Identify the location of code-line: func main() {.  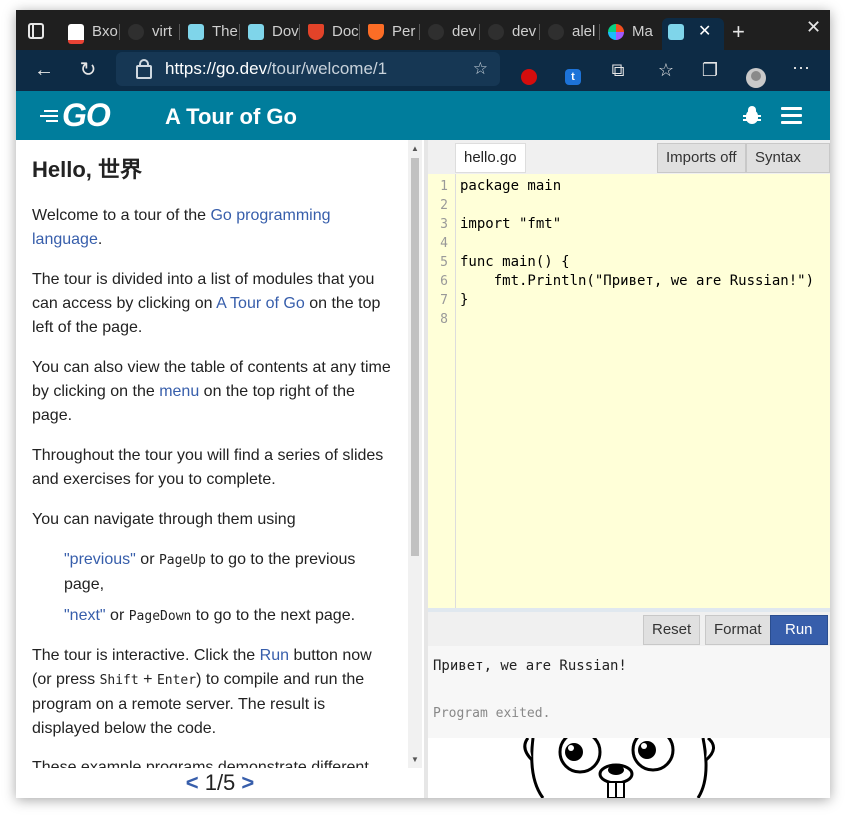
(515, 262).